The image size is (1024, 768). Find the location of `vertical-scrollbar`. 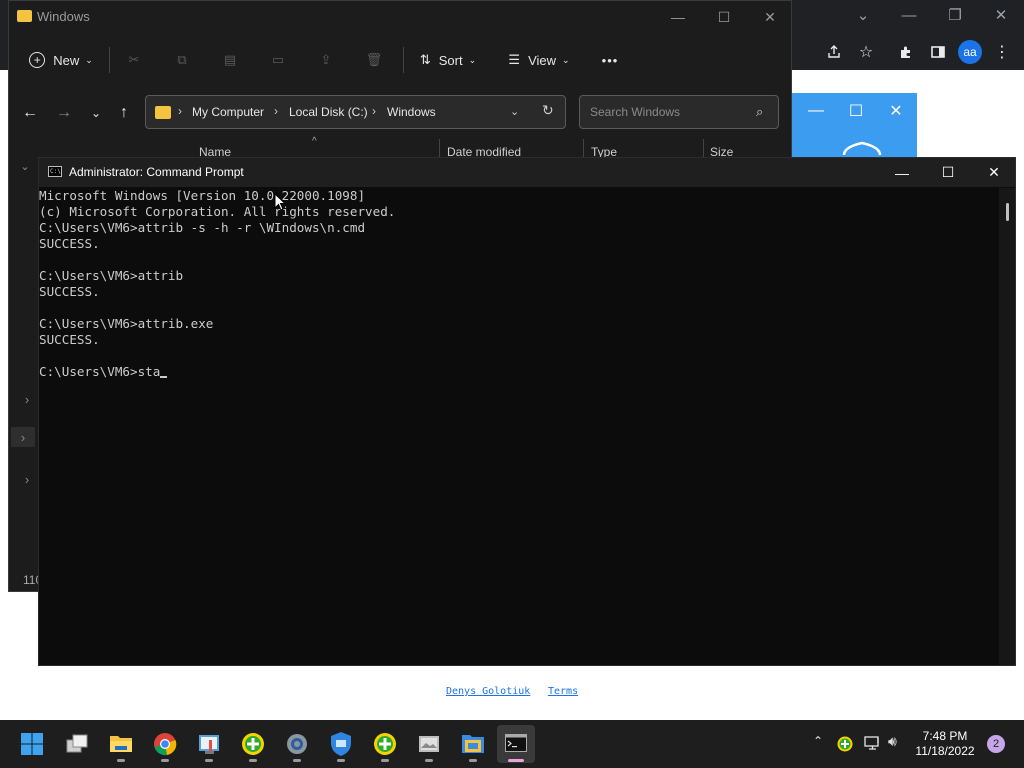

vertical-scrollbar is located at coordinates (1007, 426).